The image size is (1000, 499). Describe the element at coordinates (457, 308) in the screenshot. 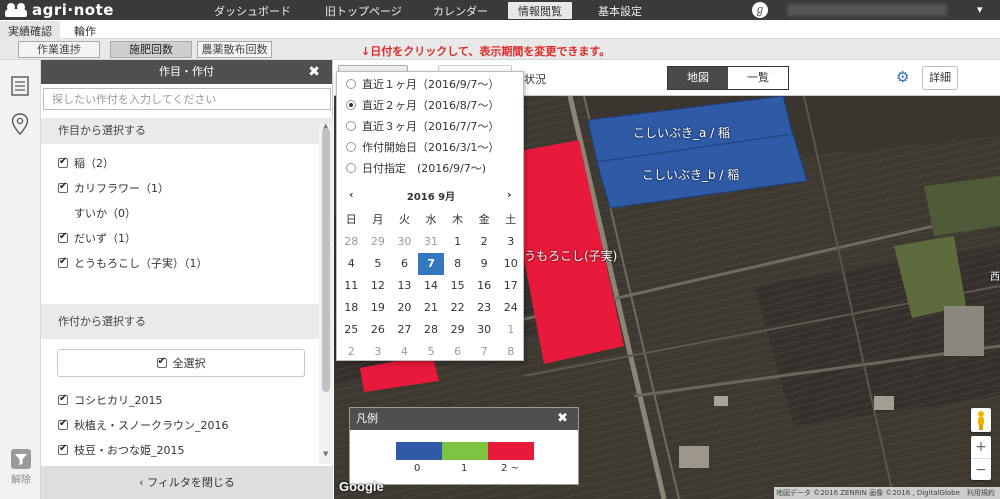

I see `calendar-day: 22` at that location.